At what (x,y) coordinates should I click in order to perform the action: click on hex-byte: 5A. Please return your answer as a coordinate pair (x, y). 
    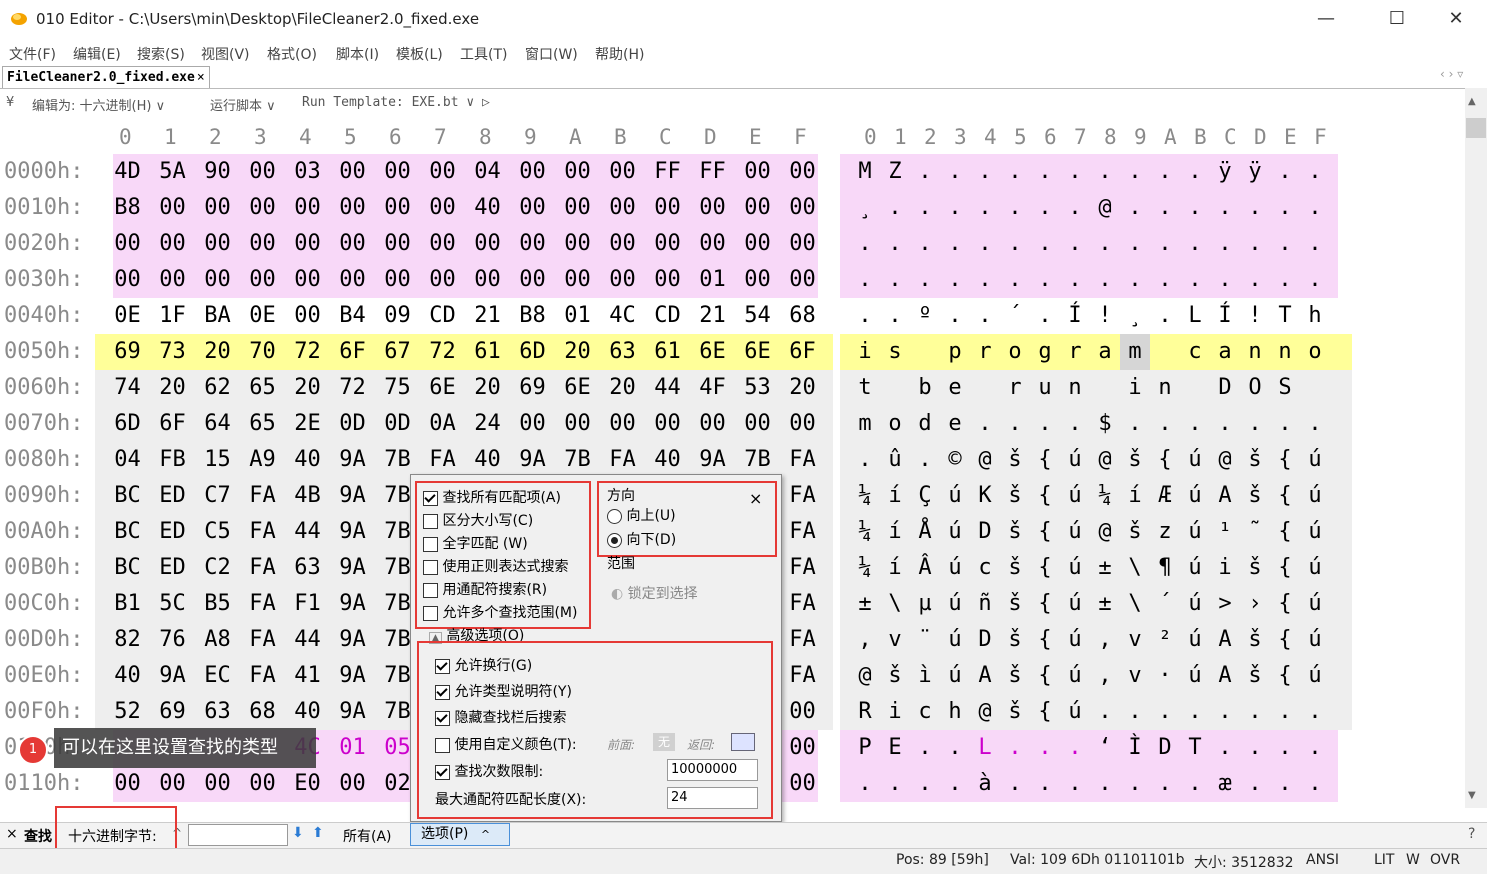
    Looking at the image, I should click on (172, 172).